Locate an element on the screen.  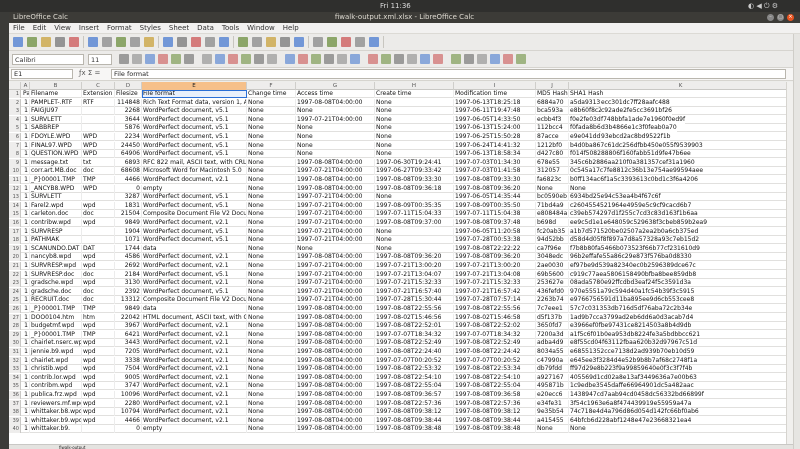
cell: 495871b is located at coordinates (552, 386).